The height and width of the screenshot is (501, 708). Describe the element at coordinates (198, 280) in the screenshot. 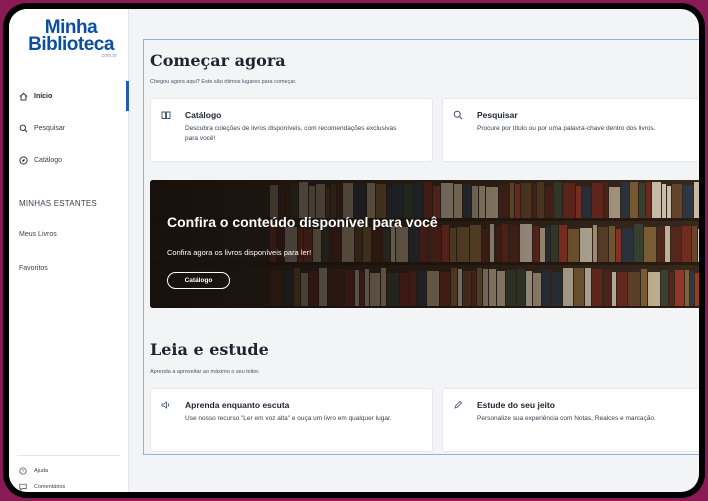

I see `catalog-button: Catálogo` at that location.